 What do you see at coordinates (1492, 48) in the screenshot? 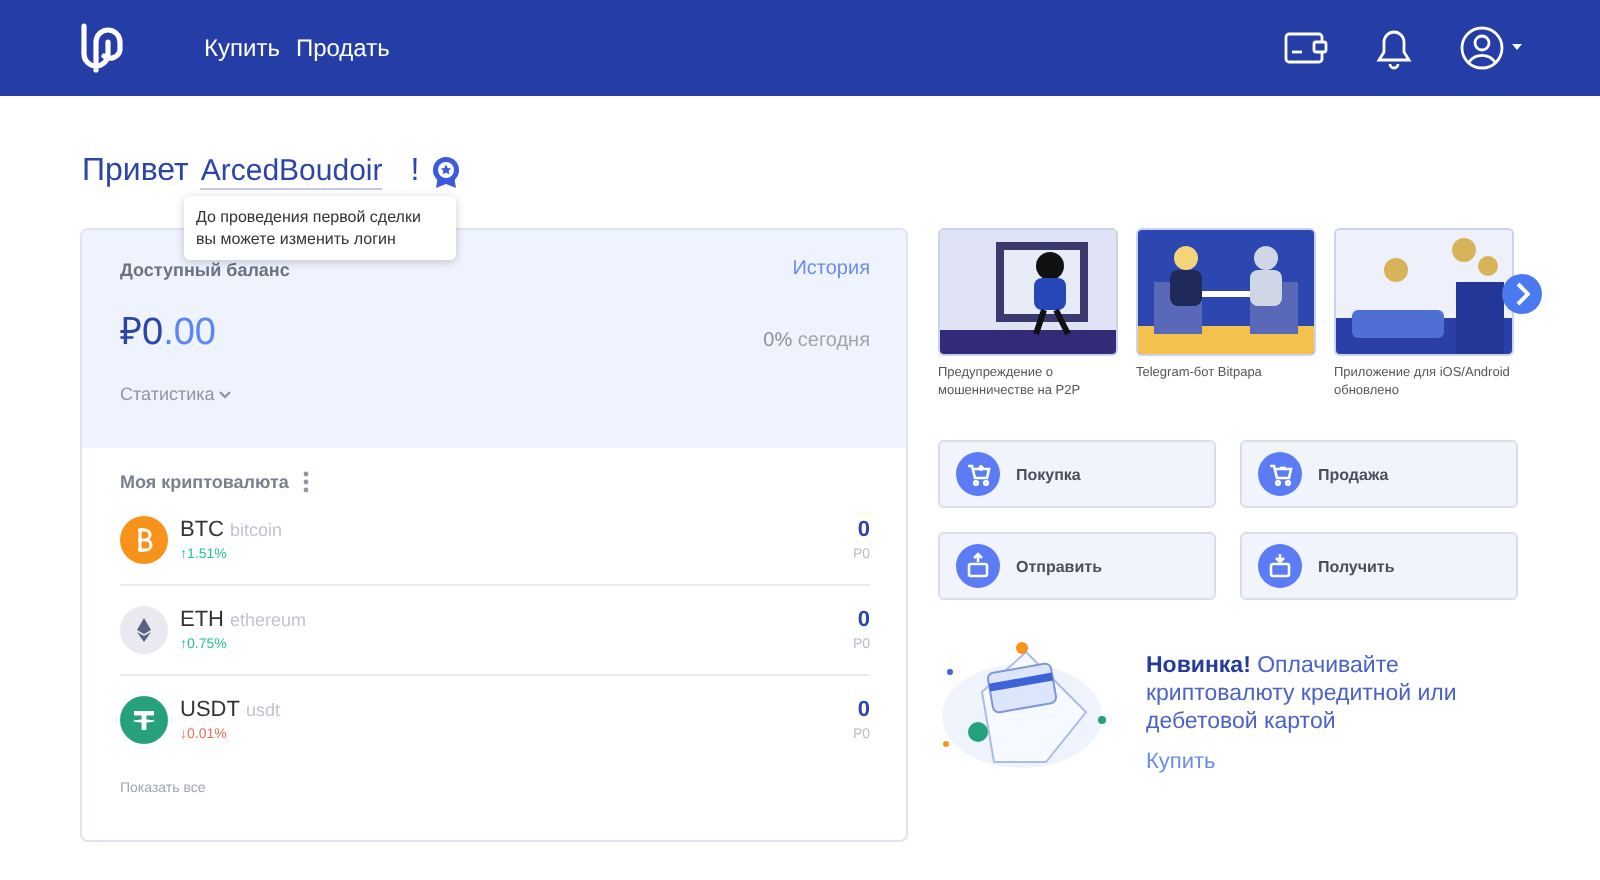
I see `user-avatar-icon` at bounding box center [1492, 48].